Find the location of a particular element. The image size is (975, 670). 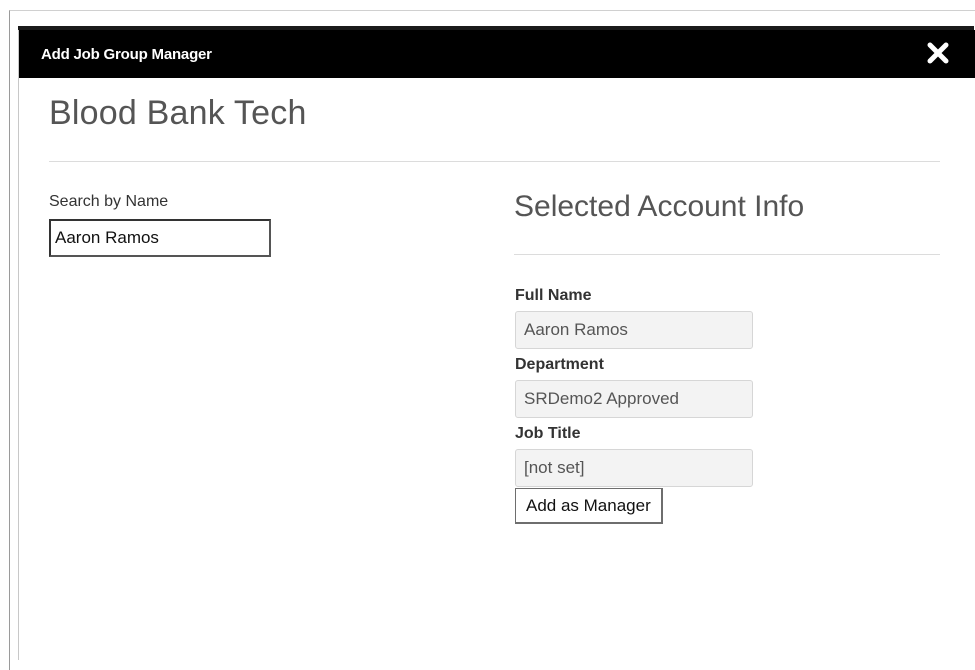

search-by-name-label: Search by Name is located at coordinates (109, 201).